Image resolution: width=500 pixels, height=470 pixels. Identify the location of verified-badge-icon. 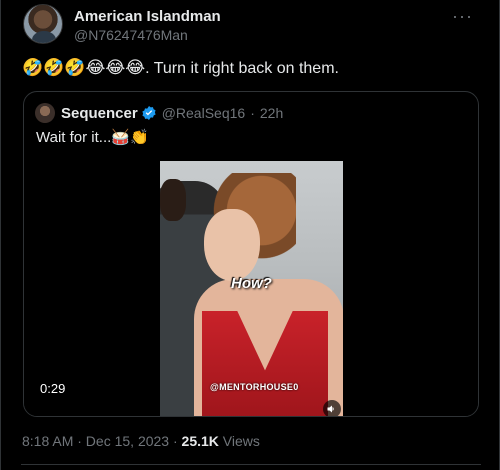
(149, 113).